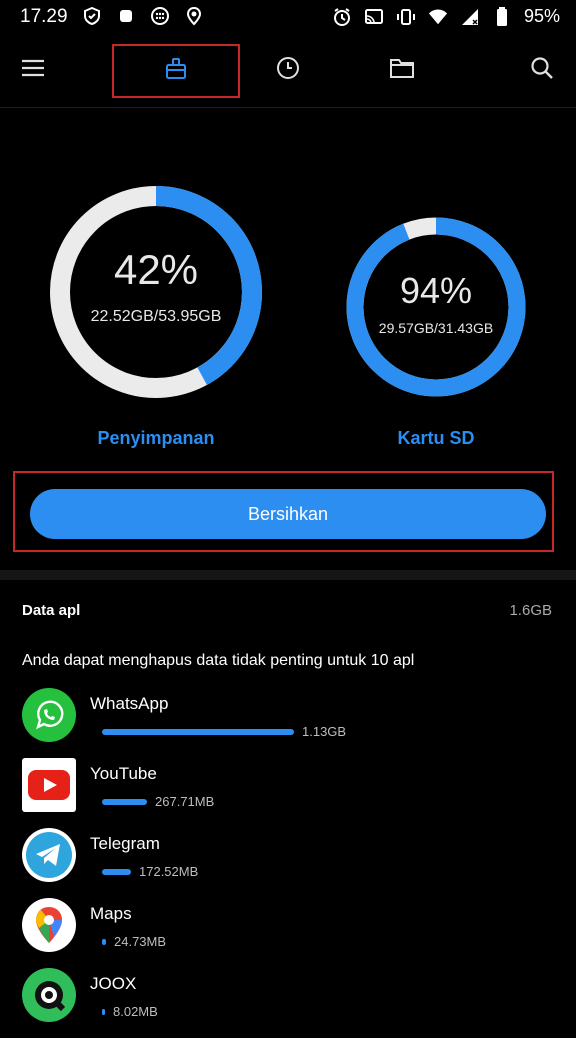  I want to click on app-name: Telegram, so click(125, 843).